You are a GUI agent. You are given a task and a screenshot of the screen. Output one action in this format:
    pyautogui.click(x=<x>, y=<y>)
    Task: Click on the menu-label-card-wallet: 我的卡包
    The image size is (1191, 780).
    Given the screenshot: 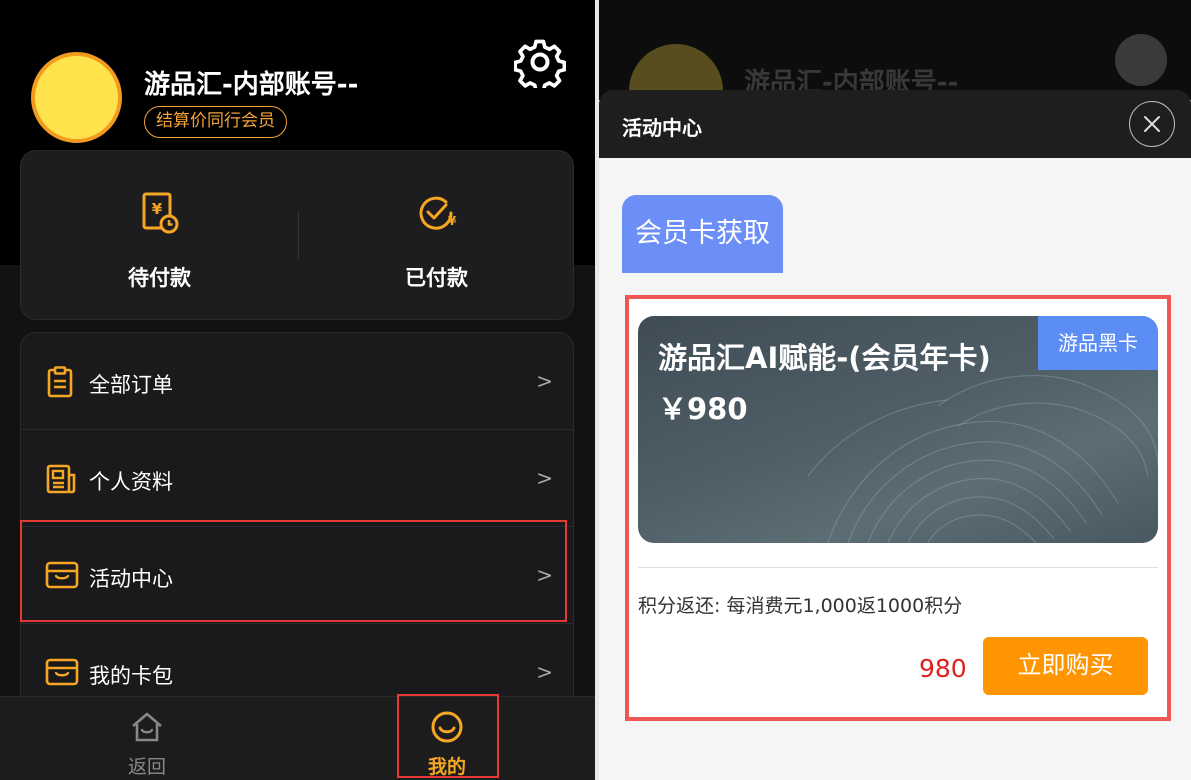 What is the action you would take?
    pyautogui.click(x=131, y=676)
    